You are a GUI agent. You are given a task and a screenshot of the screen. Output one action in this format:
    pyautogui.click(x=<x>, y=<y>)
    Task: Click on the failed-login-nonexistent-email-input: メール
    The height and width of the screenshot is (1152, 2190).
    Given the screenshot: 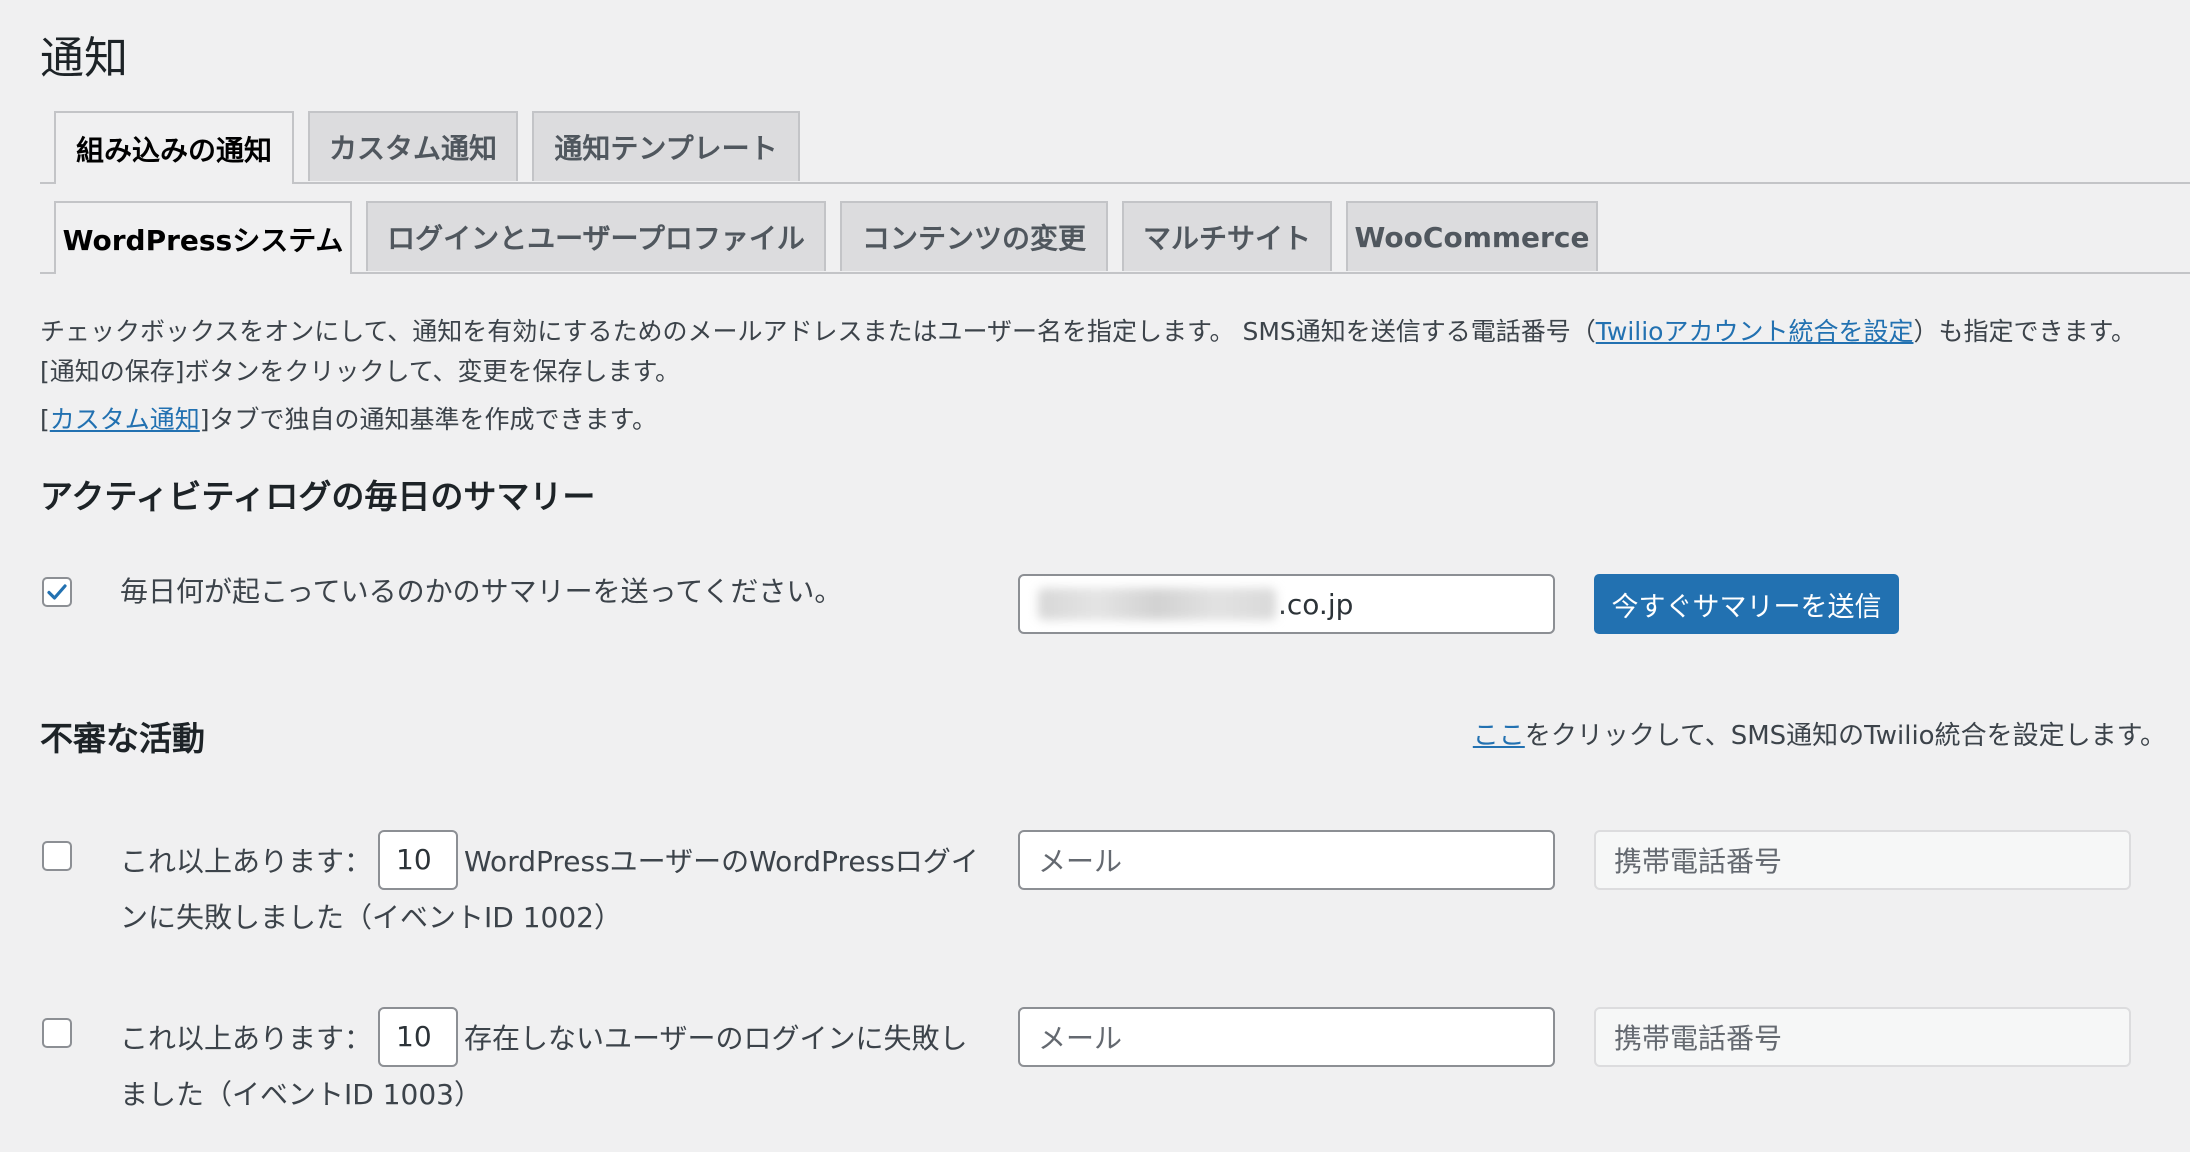 What is the action you would take?
    pyautogui.click(x=1286, y=1037)
    